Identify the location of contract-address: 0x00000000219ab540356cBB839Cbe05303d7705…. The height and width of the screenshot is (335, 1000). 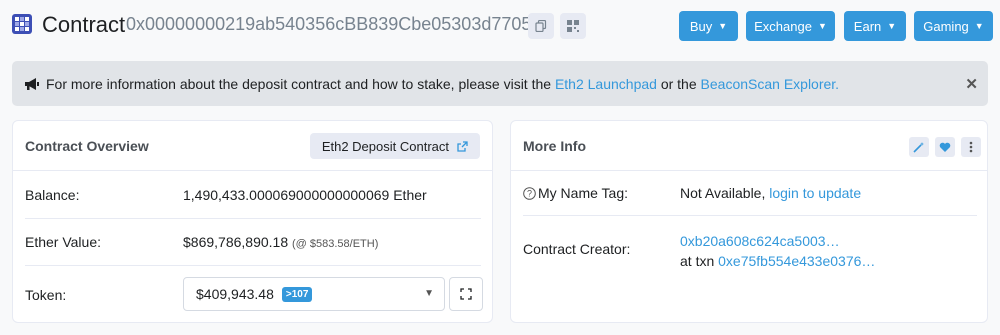
(339, 24).